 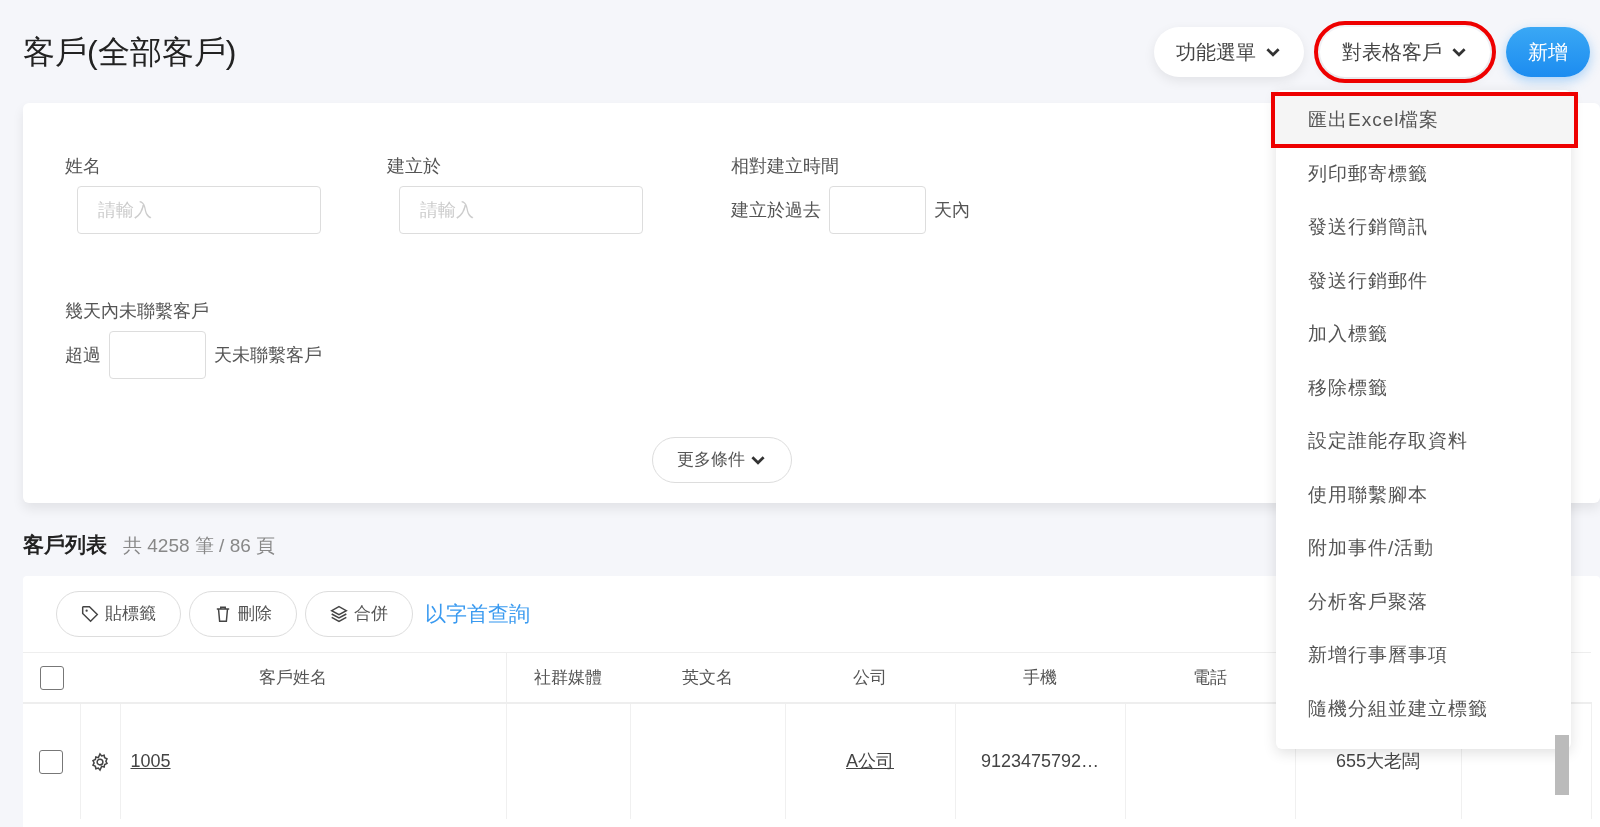 I want to click on field-label: 幾天內未聯繫客戶, so click(x=137, y=311).